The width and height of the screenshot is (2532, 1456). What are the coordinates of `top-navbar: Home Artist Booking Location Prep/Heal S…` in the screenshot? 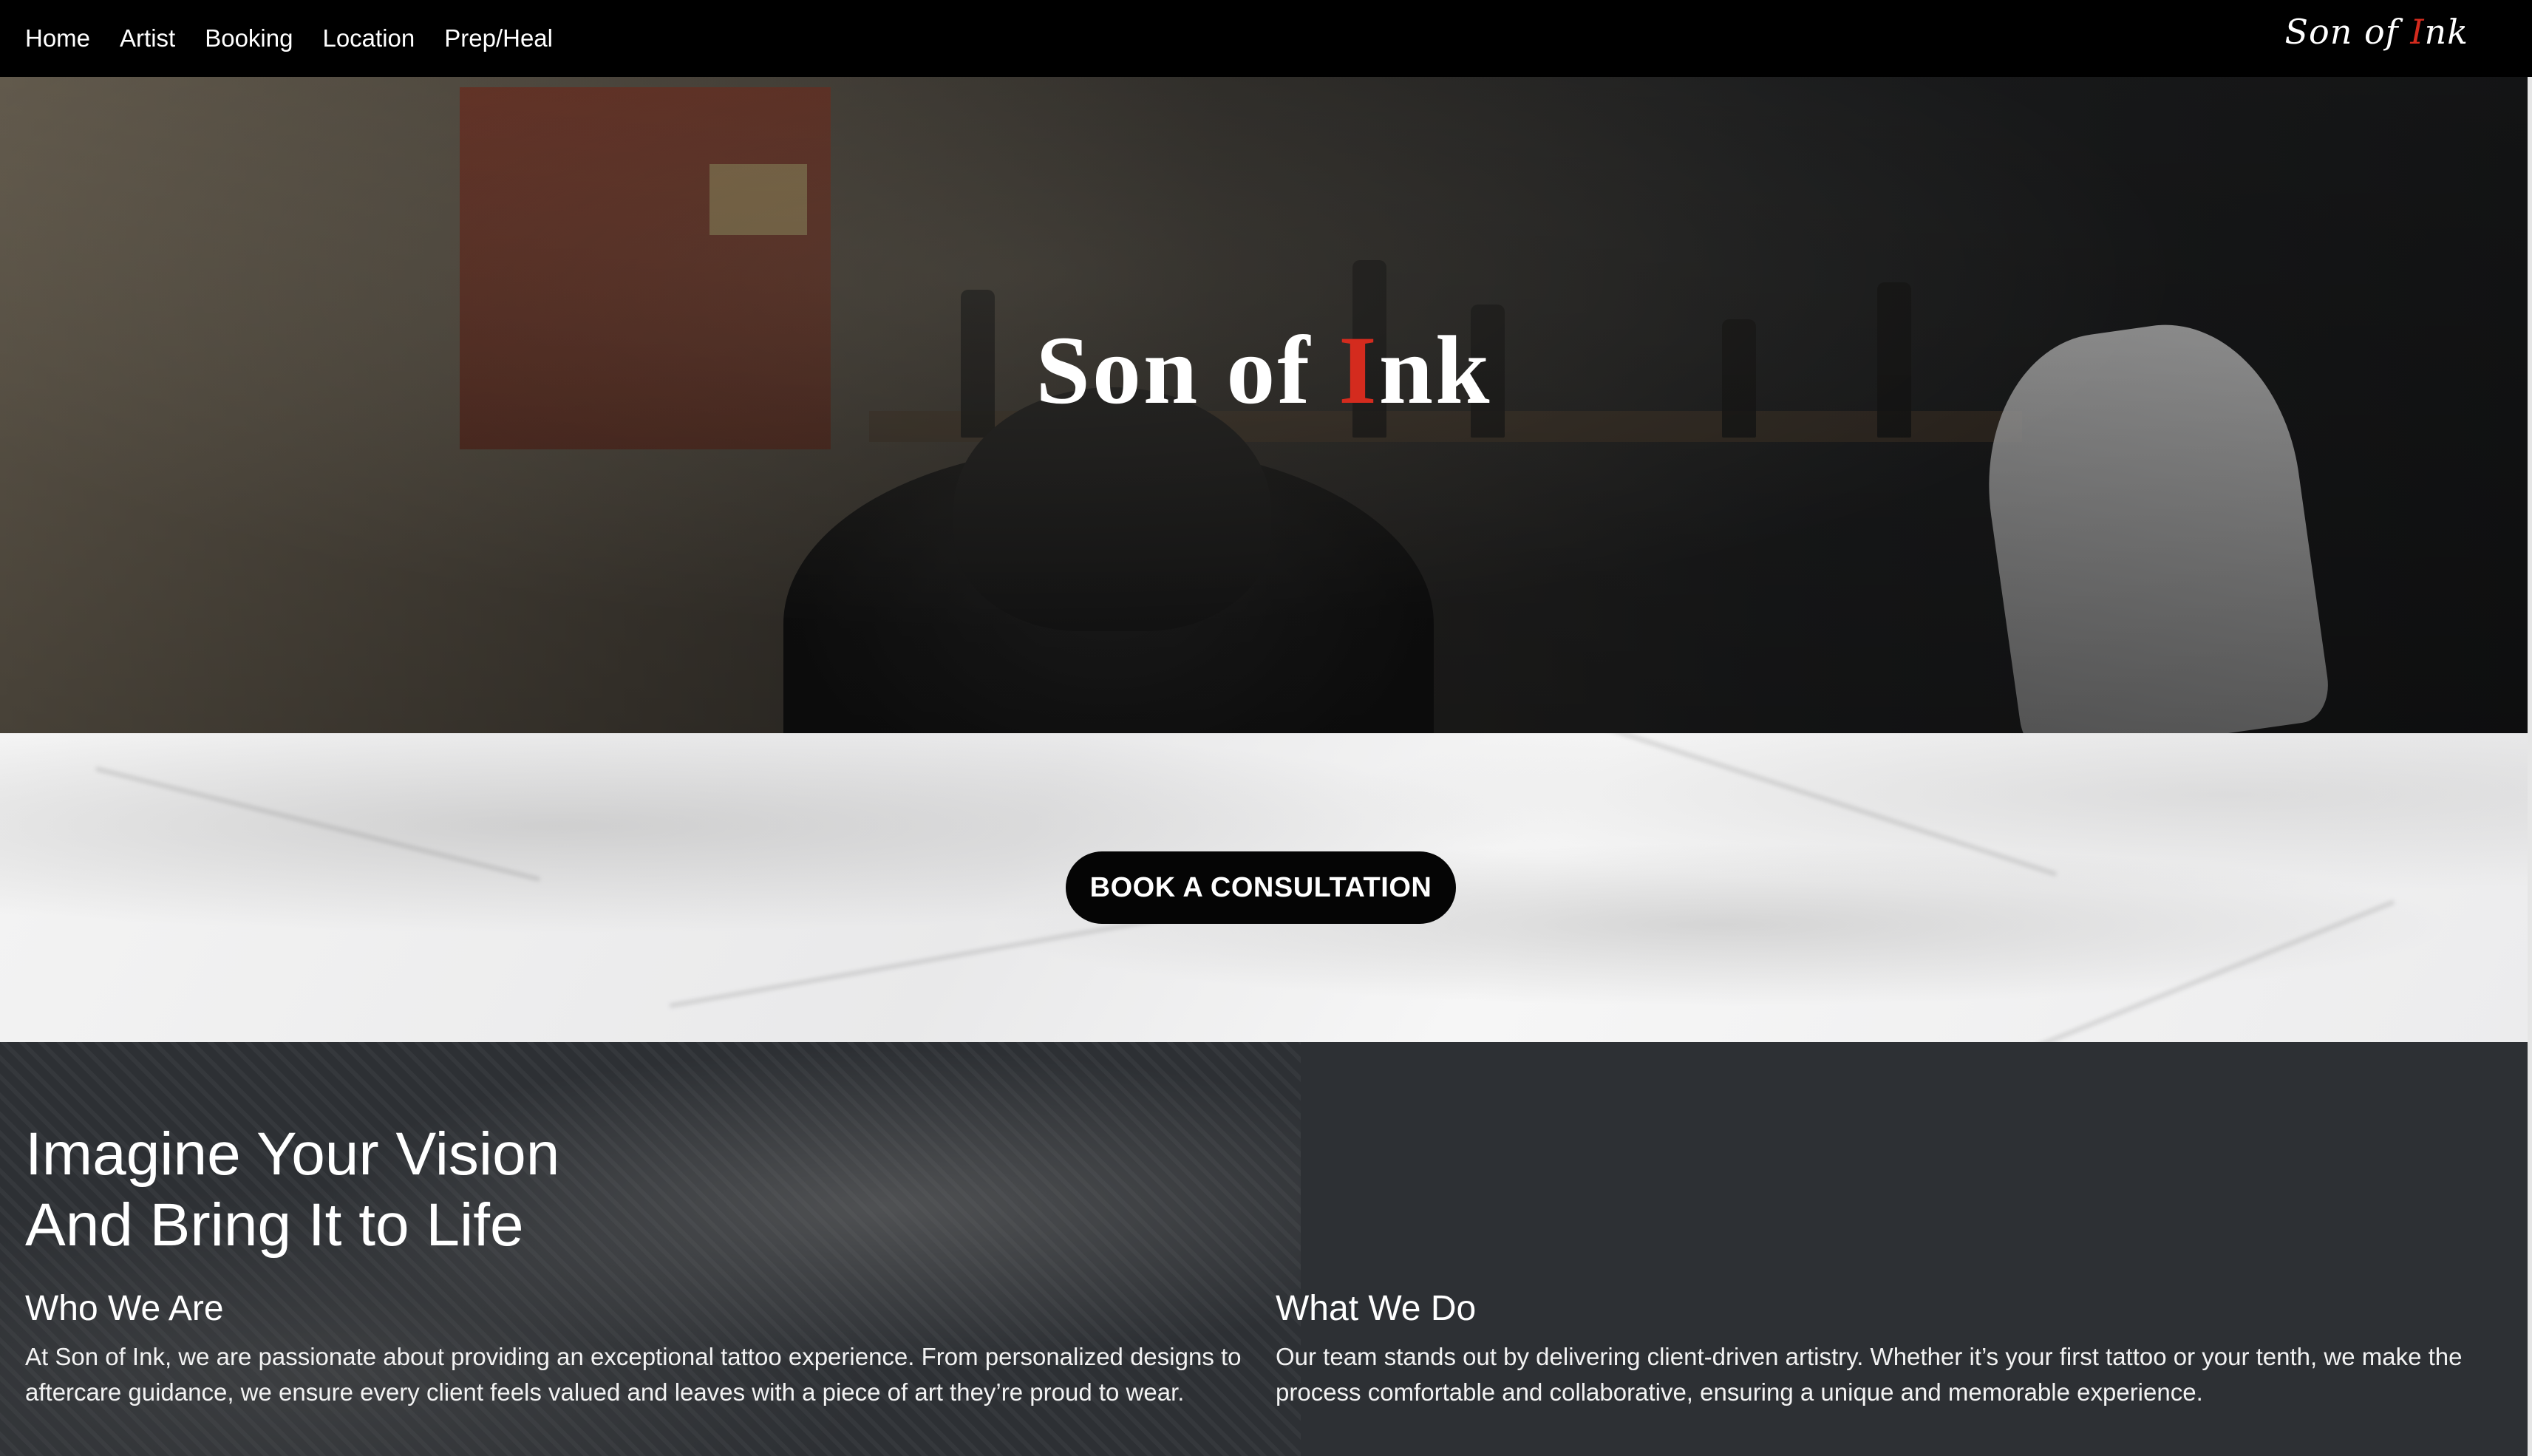 It's located at (1266, 38).